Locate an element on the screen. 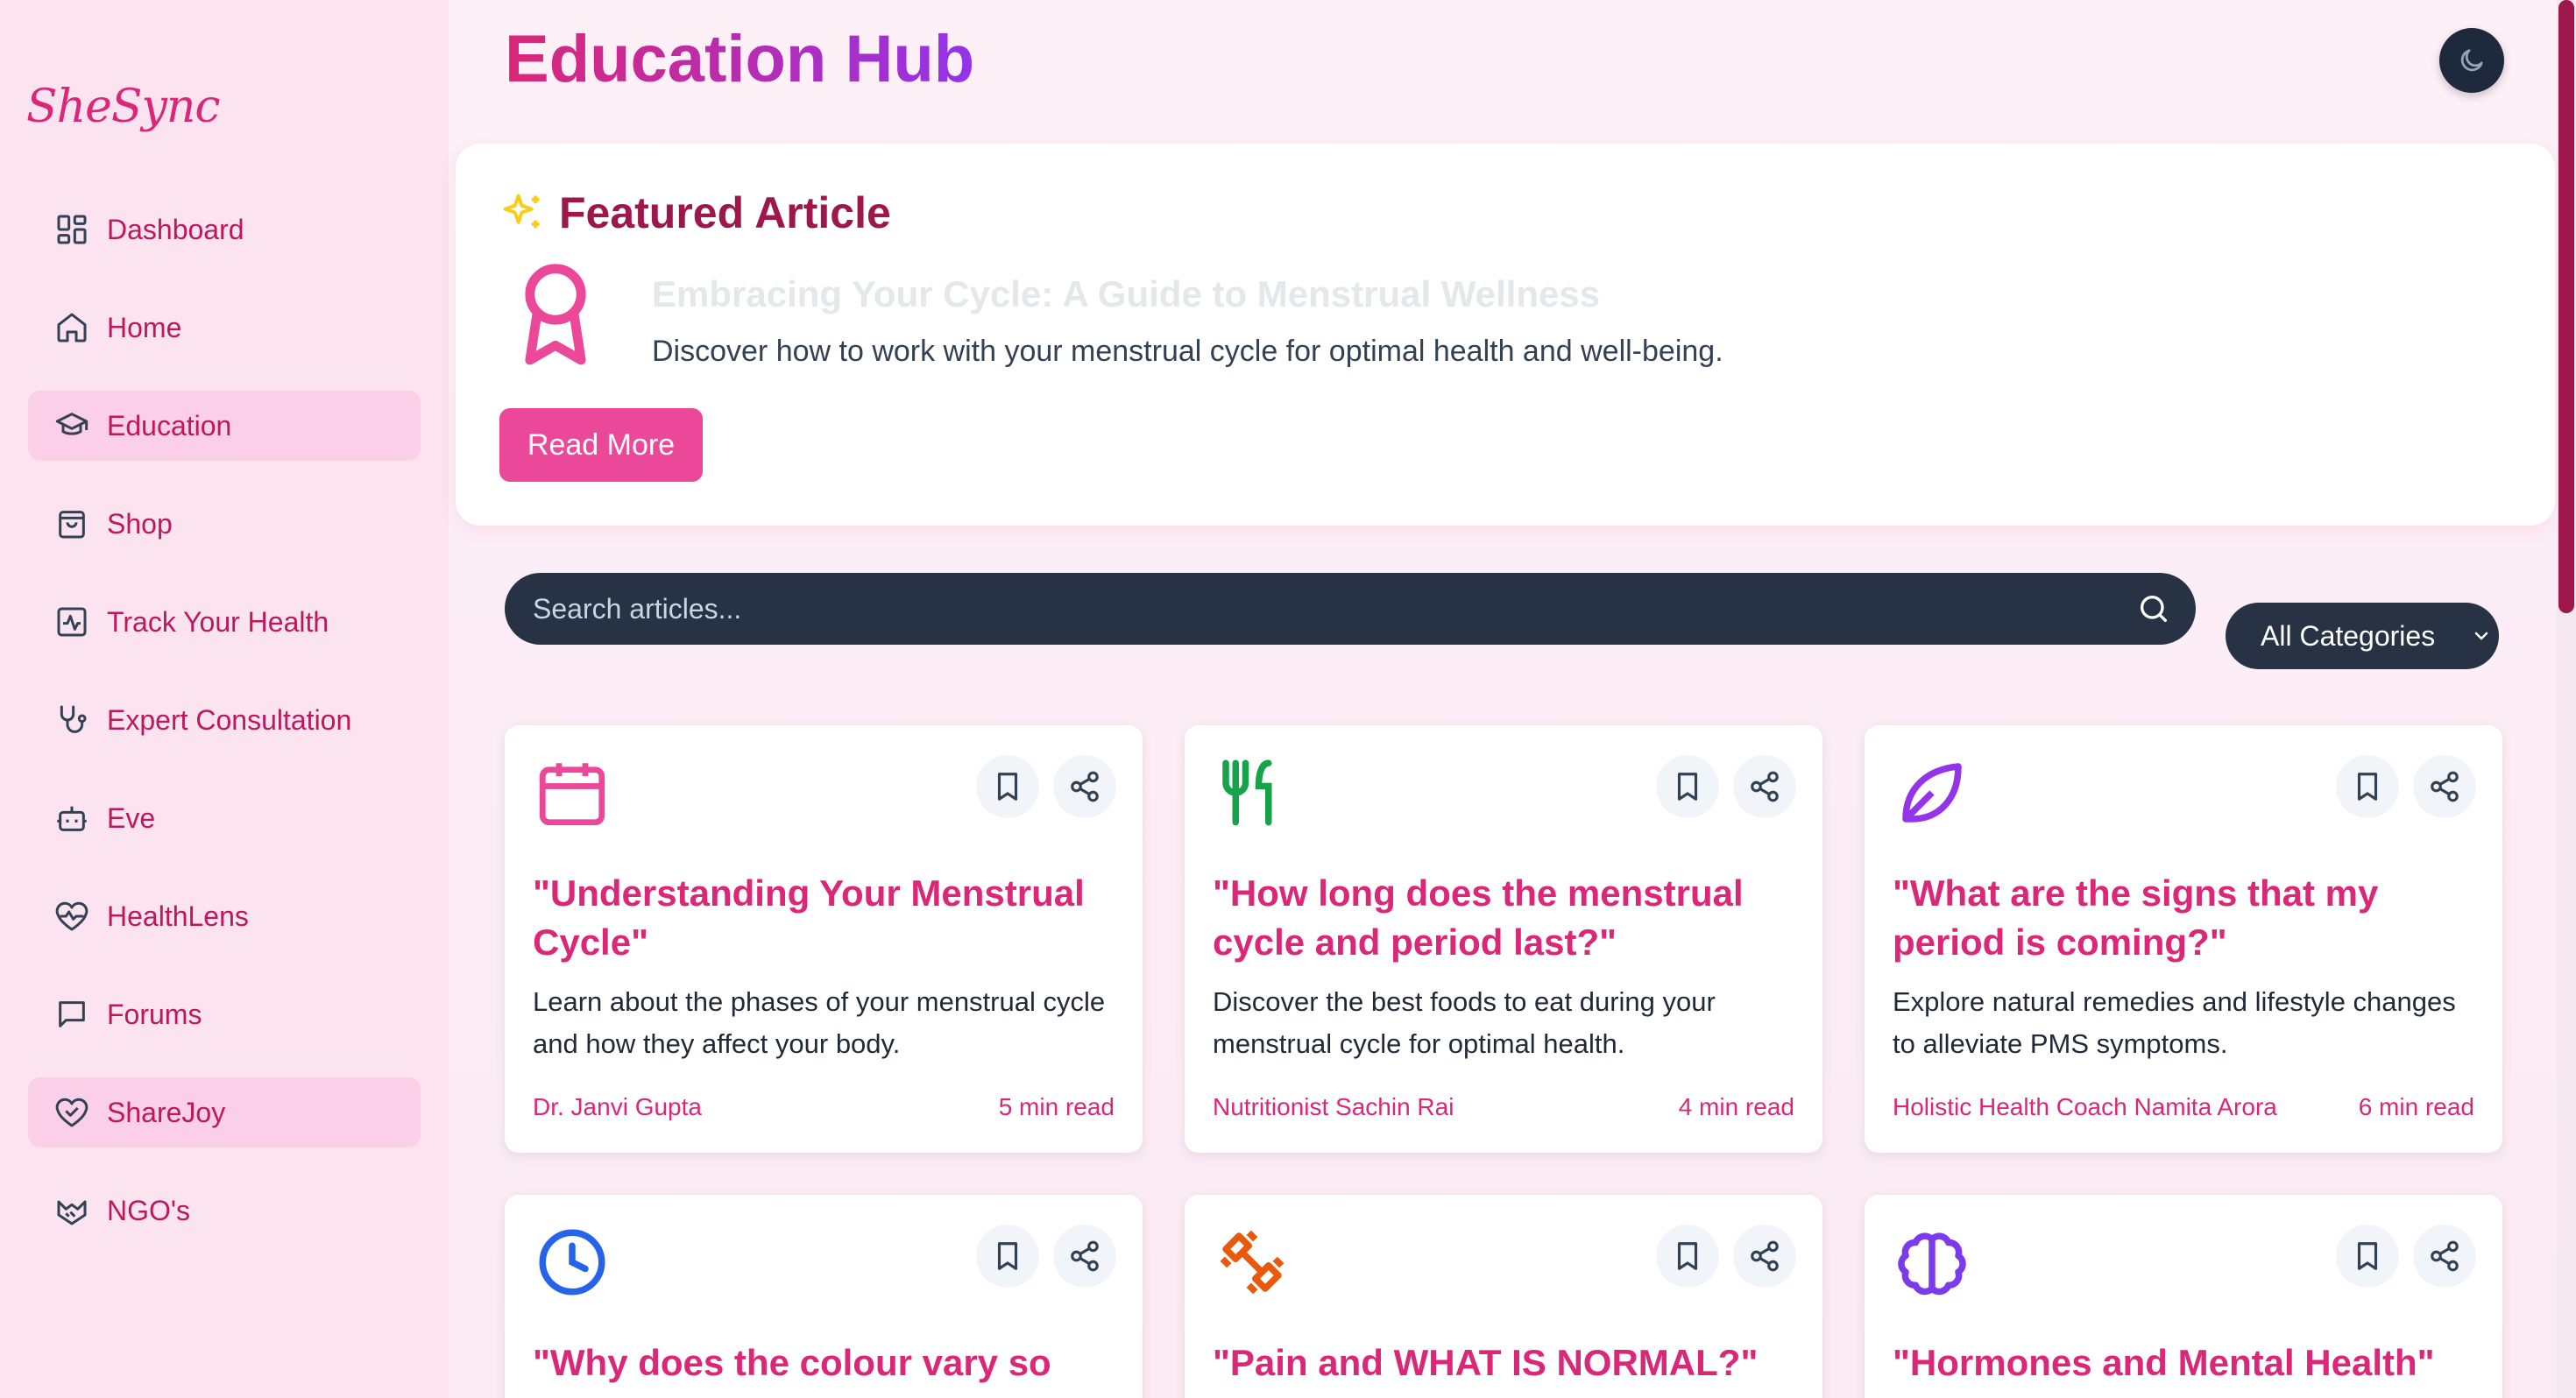 The height and width of the screenshot is (1398, 2576). article-title: "Hormones and Mental Health" is located at coordinates (2183, 1362).